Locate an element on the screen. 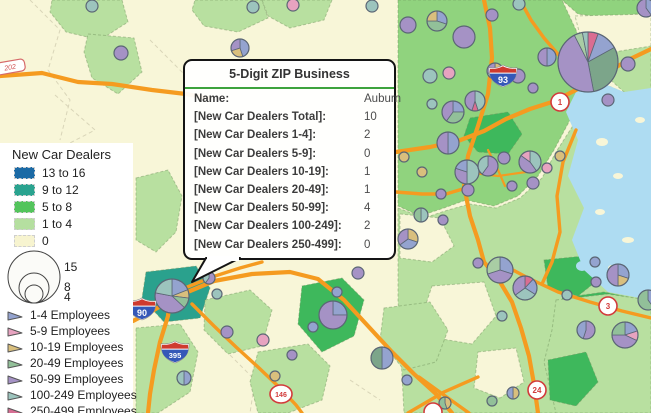  legend-class-row: 9 to 12 is located at coordinates (66, 189).